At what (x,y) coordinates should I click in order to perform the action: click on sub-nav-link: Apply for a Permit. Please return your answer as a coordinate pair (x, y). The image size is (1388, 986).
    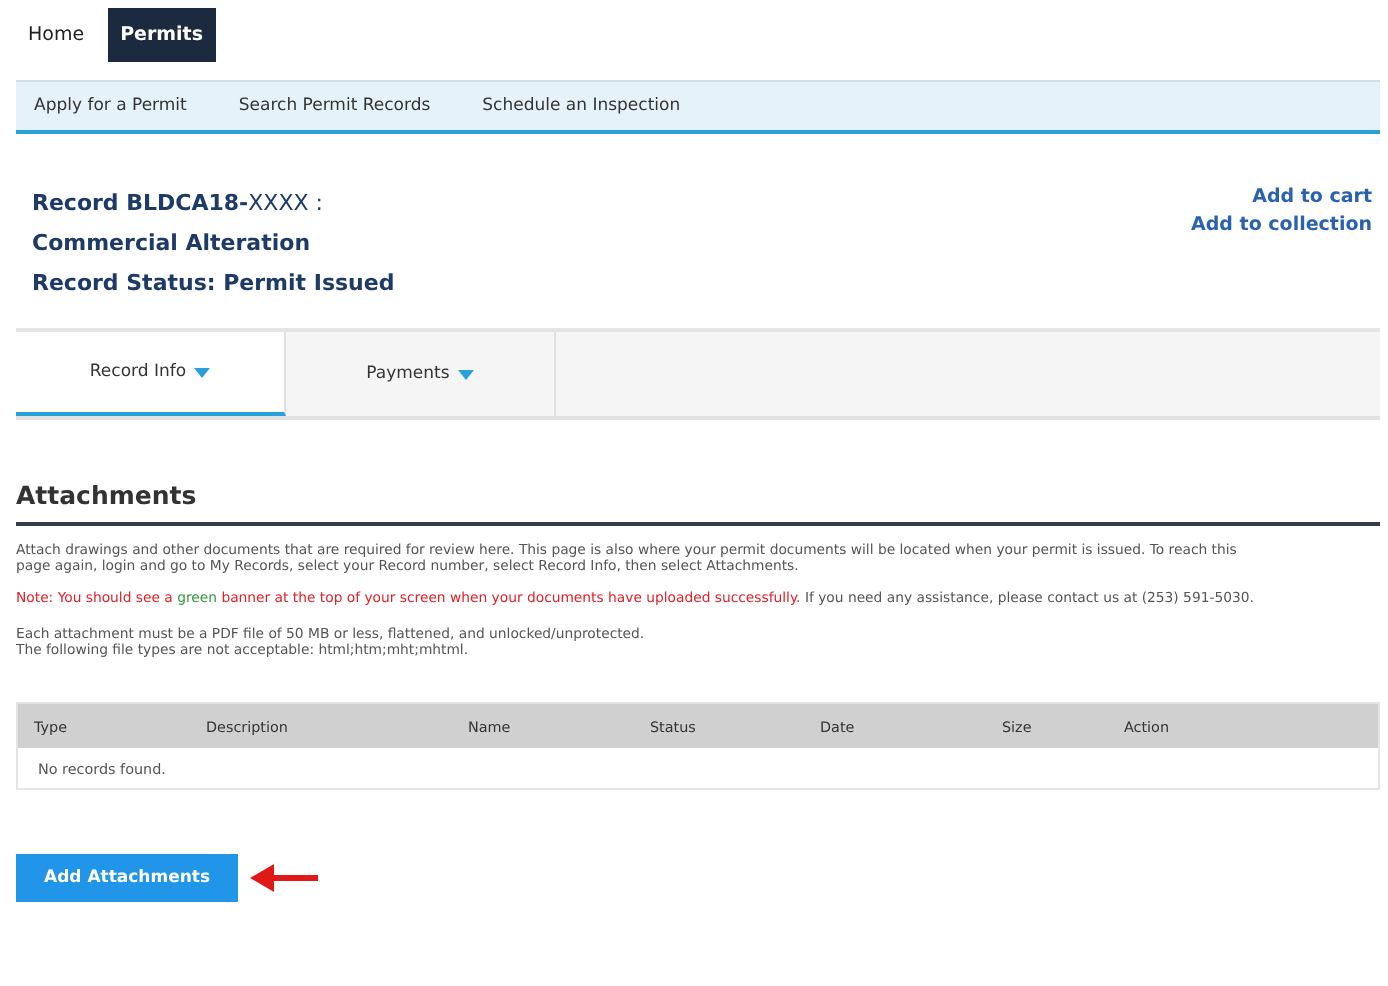
    Looking at the image, I should click on (110, 106).